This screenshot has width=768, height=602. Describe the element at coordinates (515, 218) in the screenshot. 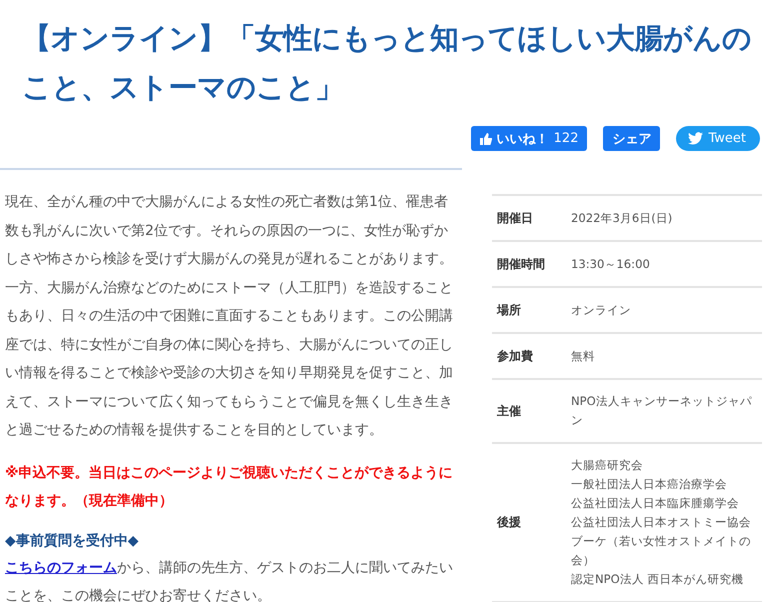

I see `detail-label: 開催日` at that location.